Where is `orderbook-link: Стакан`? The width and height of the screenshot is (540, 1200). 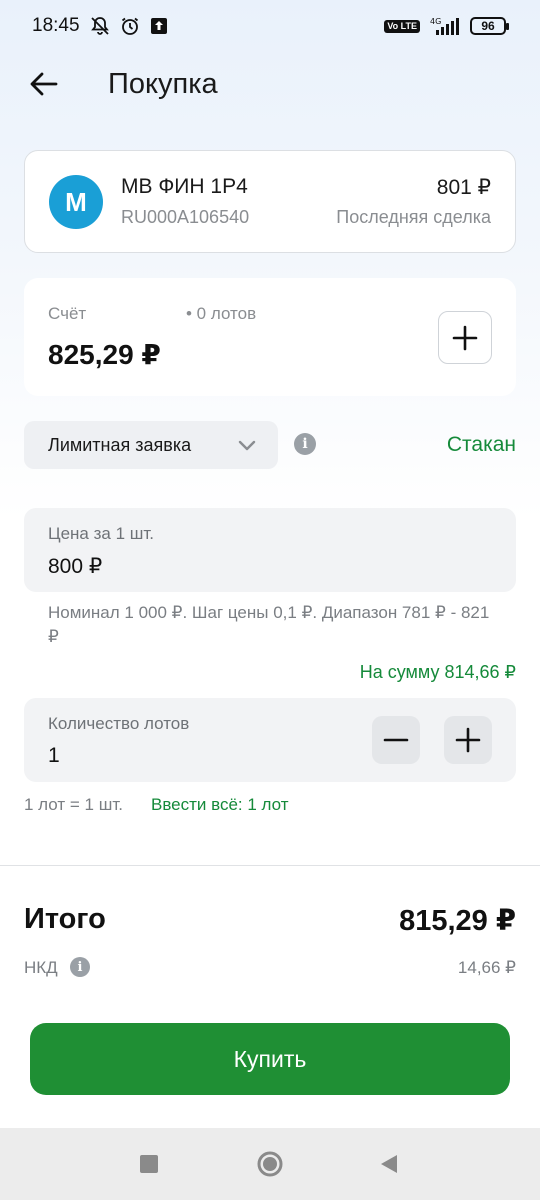 orderbook-link: Стакан is located at coordinates (481, 445).